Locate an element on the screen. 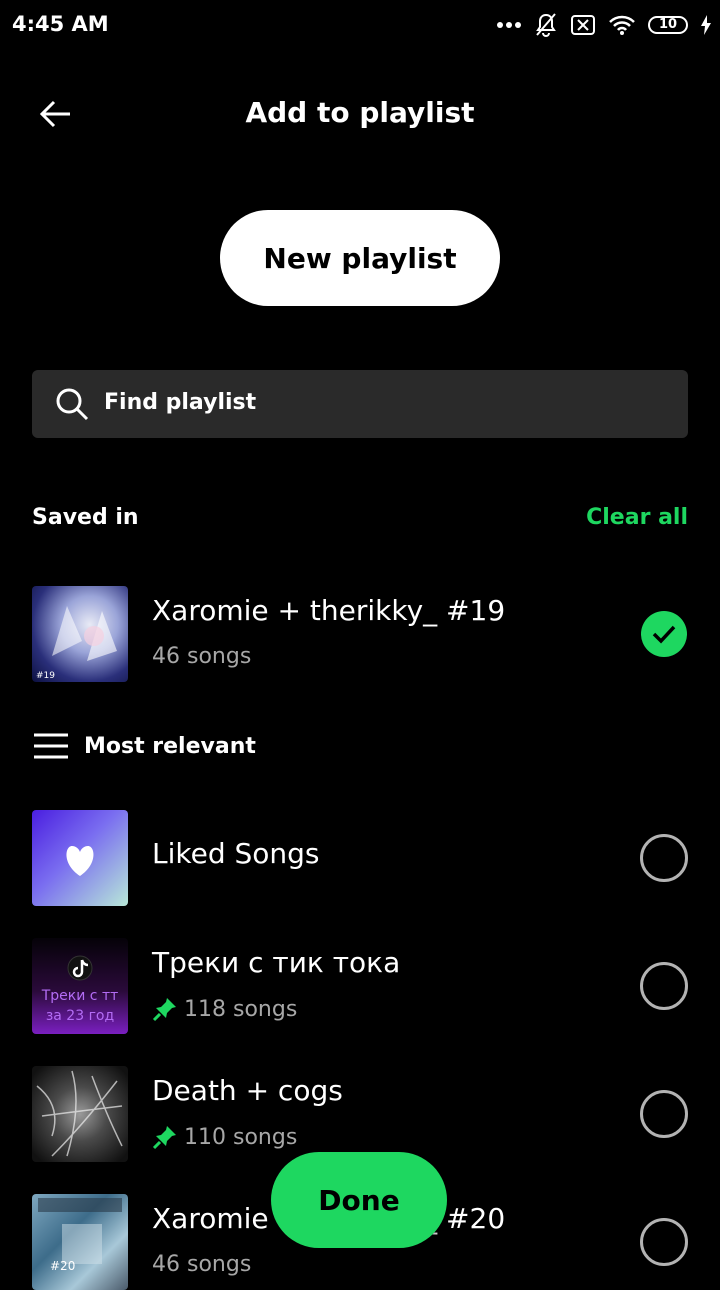  bell-muted-icon is located at coordinates (546, 25).